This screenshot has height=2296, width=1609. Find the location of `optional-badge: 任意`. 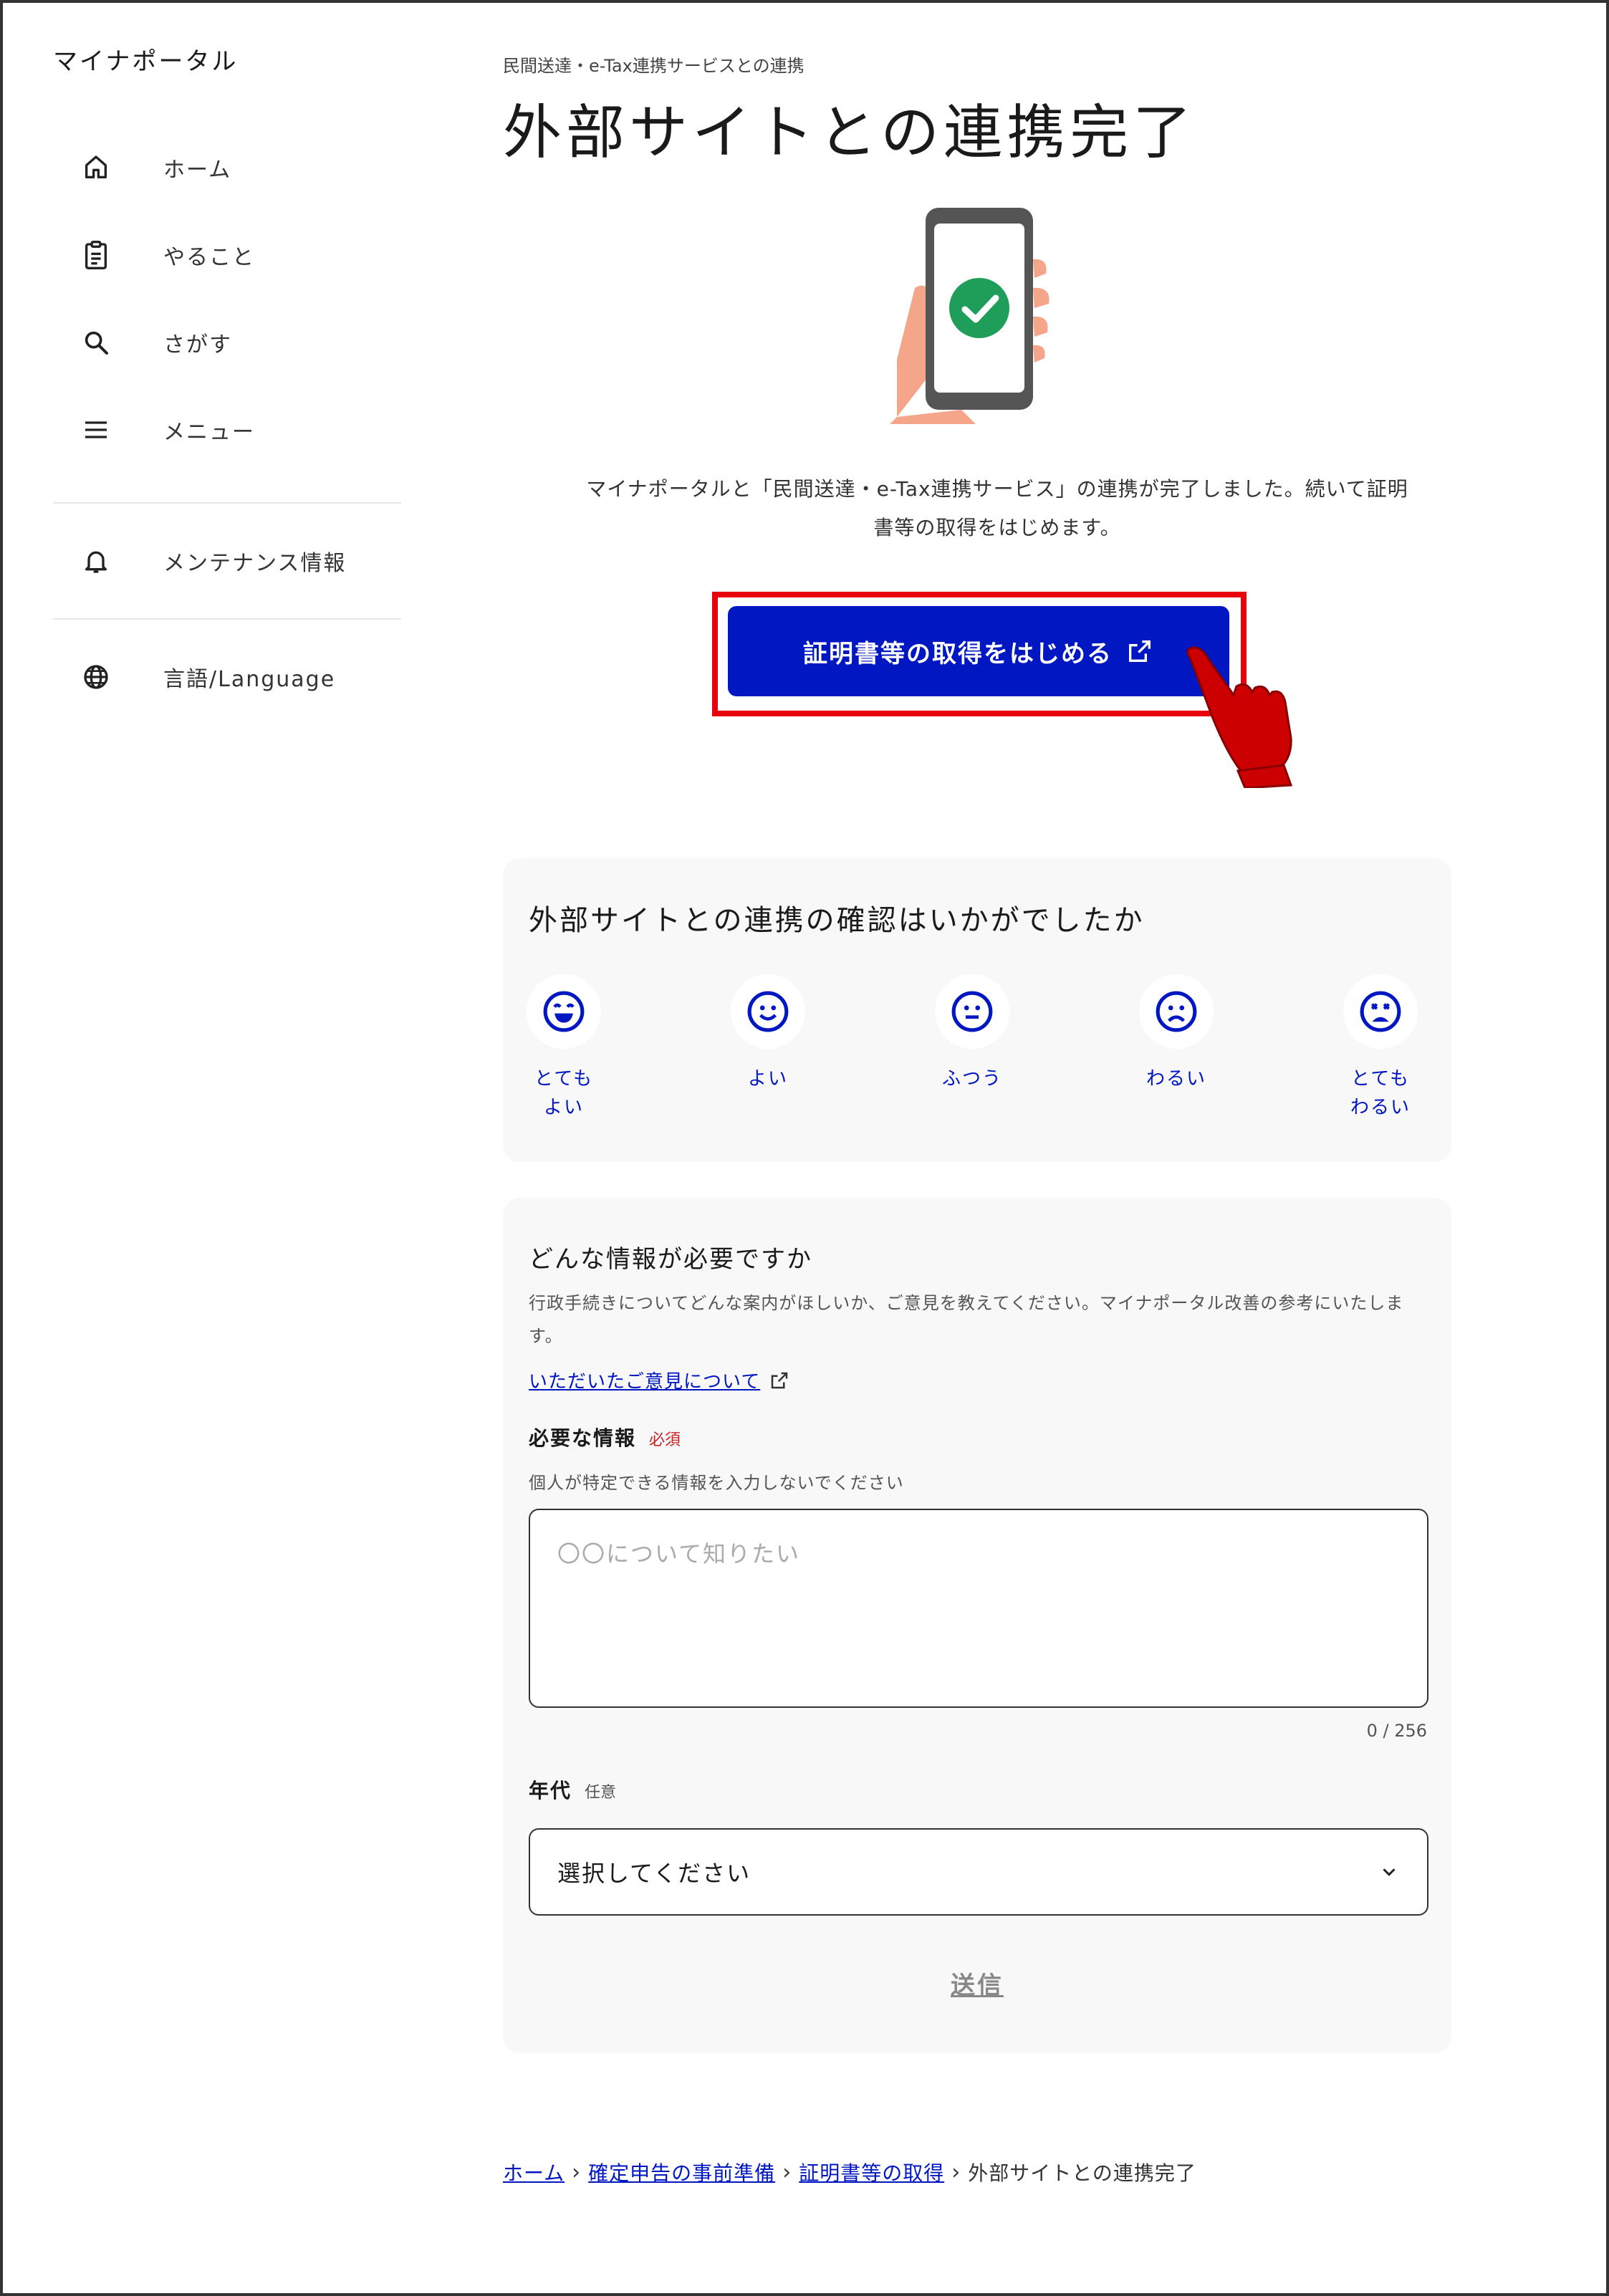

optional-badge: 任意 is located at coordinates (601, 1793).